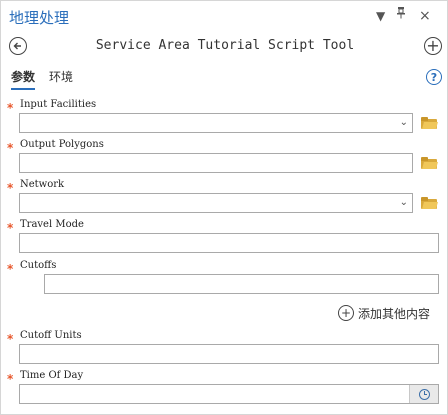 Image resolution: width=448 pixels, height=415 pixels. I want to click on param-label: Travel Mode, so click(52, 224).